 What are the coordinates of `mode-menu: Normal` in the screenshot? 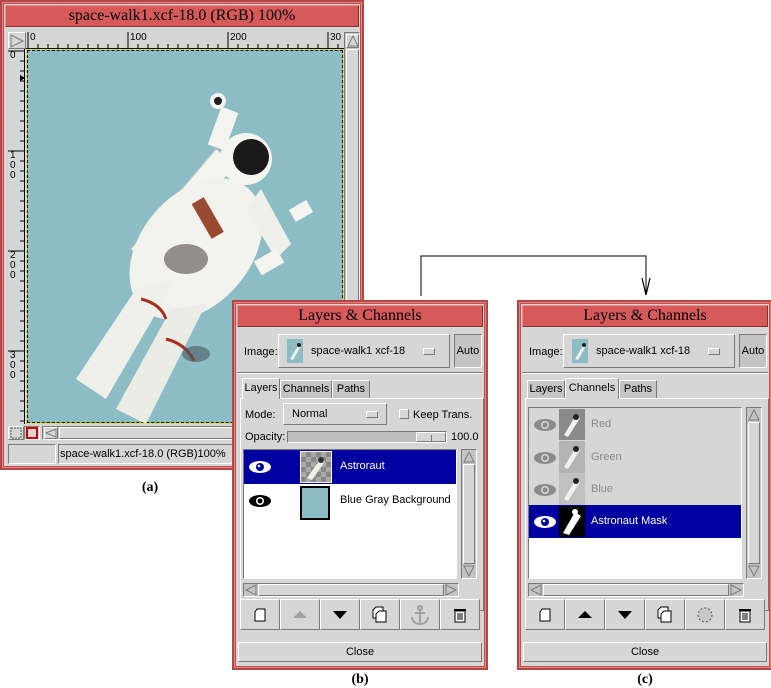 It's located at (335, 414).